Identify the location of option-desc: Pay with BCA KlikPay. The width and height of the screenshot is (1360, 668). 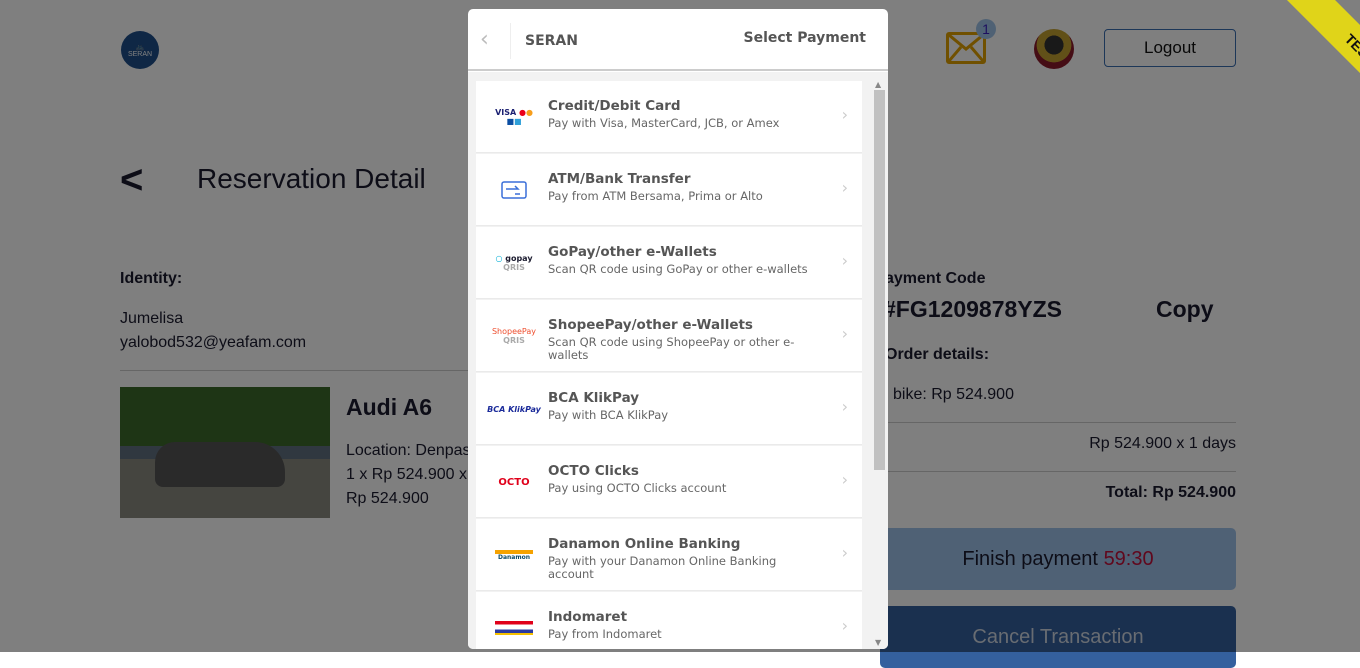
(608, 415).